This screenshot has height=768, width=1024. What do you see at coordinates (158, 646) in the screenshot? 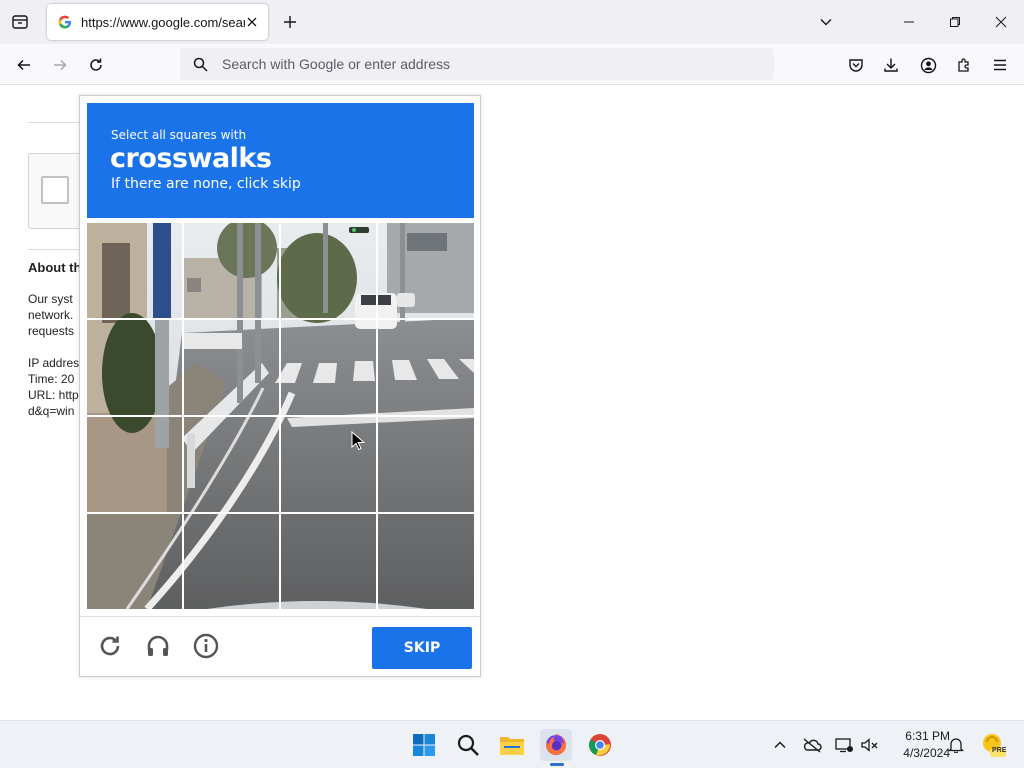
I see `headphones-icon` at bounding box center [158, 646].